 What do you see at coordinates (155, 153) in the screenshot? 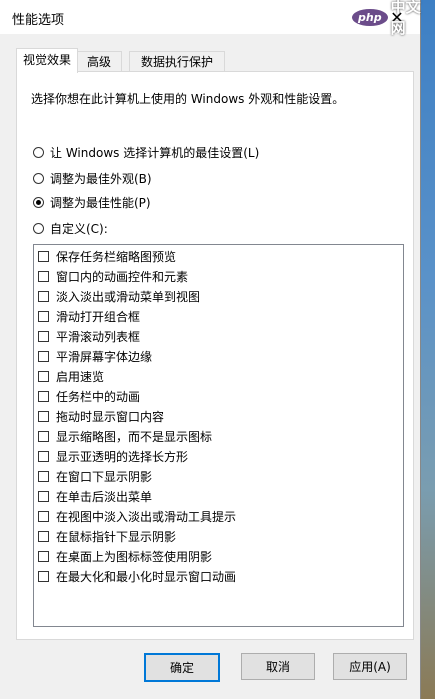
I see `radio-label: 让 Windows 选择计算机的最佳设置(L)` at bounding box center [155, 153].